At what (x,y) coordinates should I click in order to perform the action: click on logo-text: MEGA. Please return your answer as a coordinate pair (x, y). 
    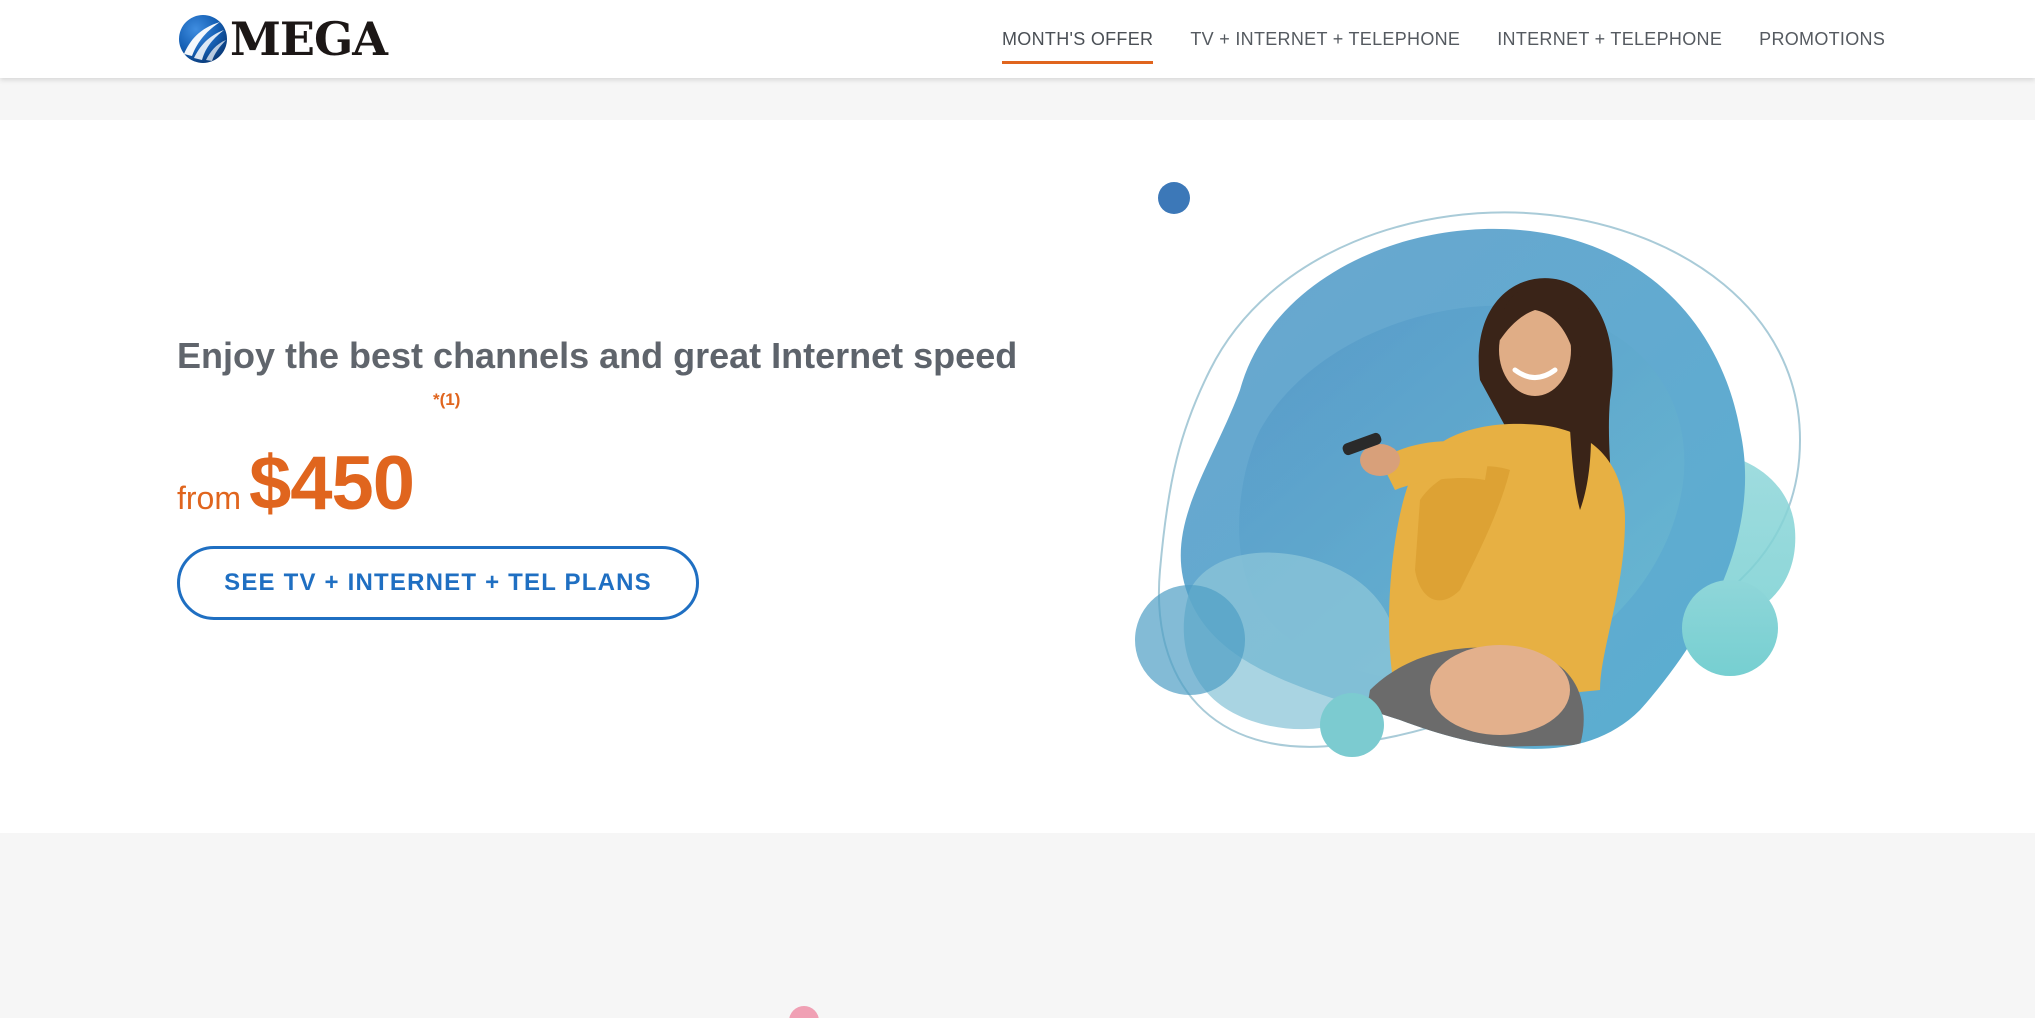
    Looking at the image, I should click on (309, 39).